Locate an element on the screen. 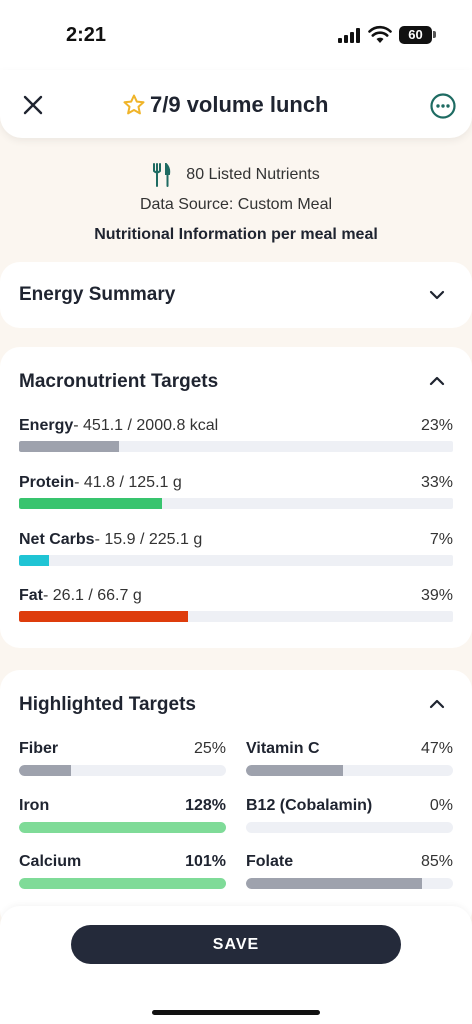 The image size is (472, 1024). target-percent: 128% is located at coordinates (205, 805).